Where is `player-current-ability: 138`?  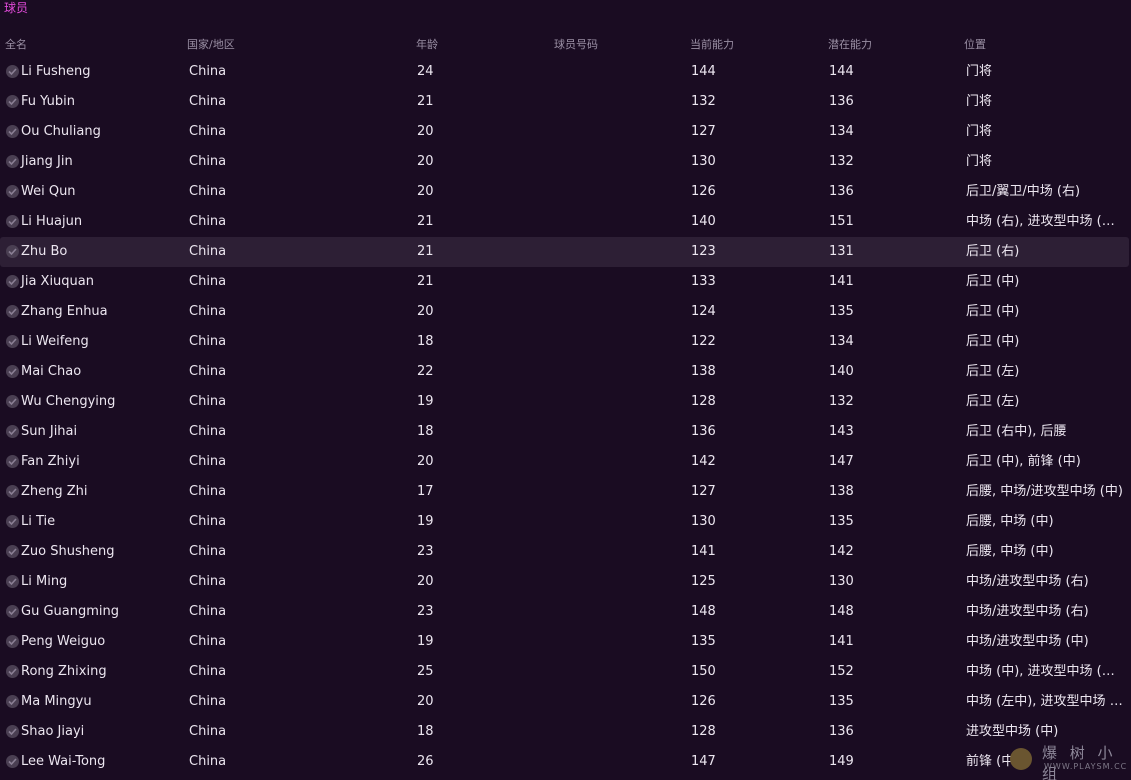
player-current-ability: 138 is located at coordinates (703, 371).